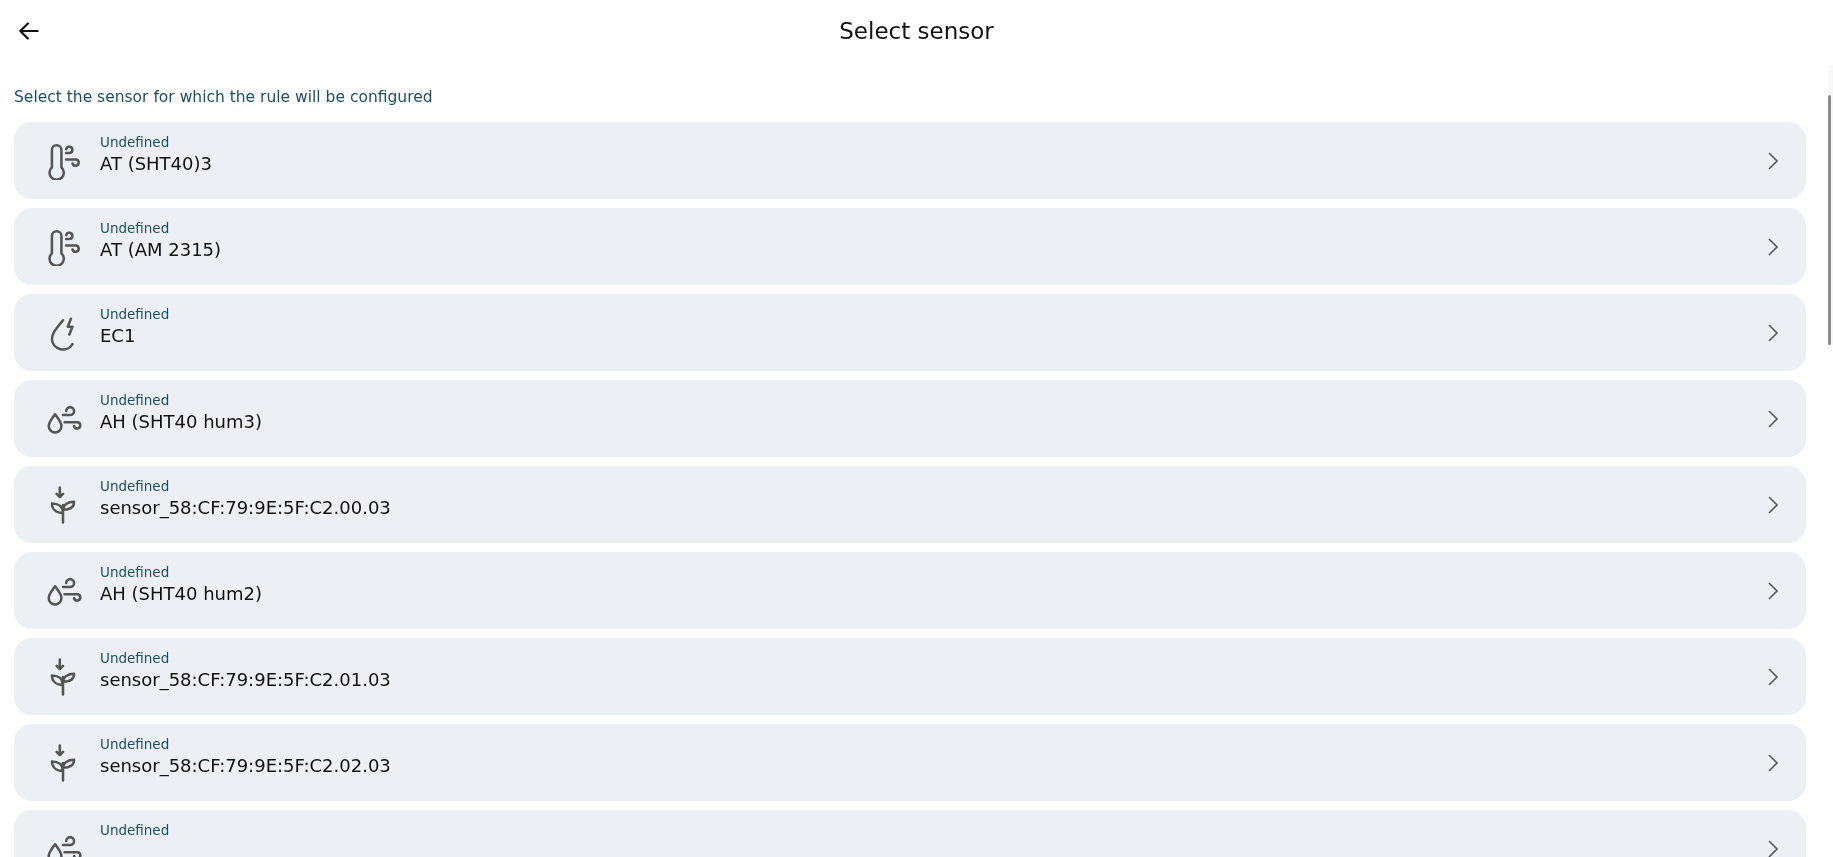 The width and height of the screenshot is (1833, 857). Describe the element at coordinates (246, 508) in the screenshot. I see `sensor-name: sensor_58:CF:79:9E:5F:C2.00.03` at that location.